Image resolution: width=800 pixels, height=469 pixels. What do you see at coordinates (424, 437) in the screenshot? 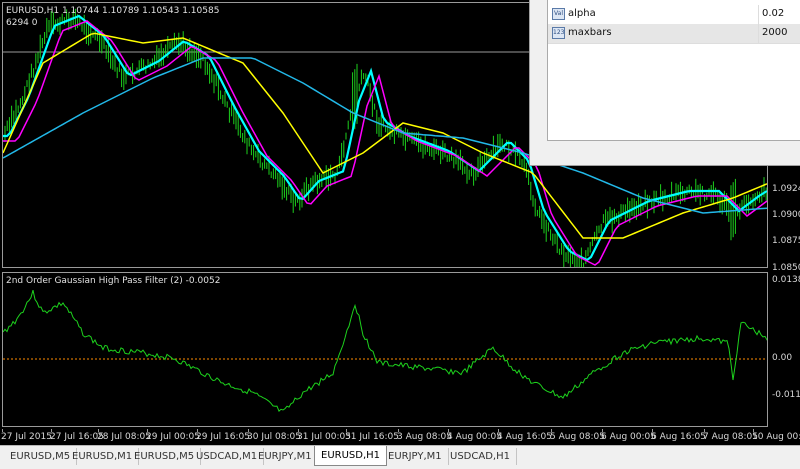
I see `time-label: 3 Aug 08:05` at bounding box center [424, 437].